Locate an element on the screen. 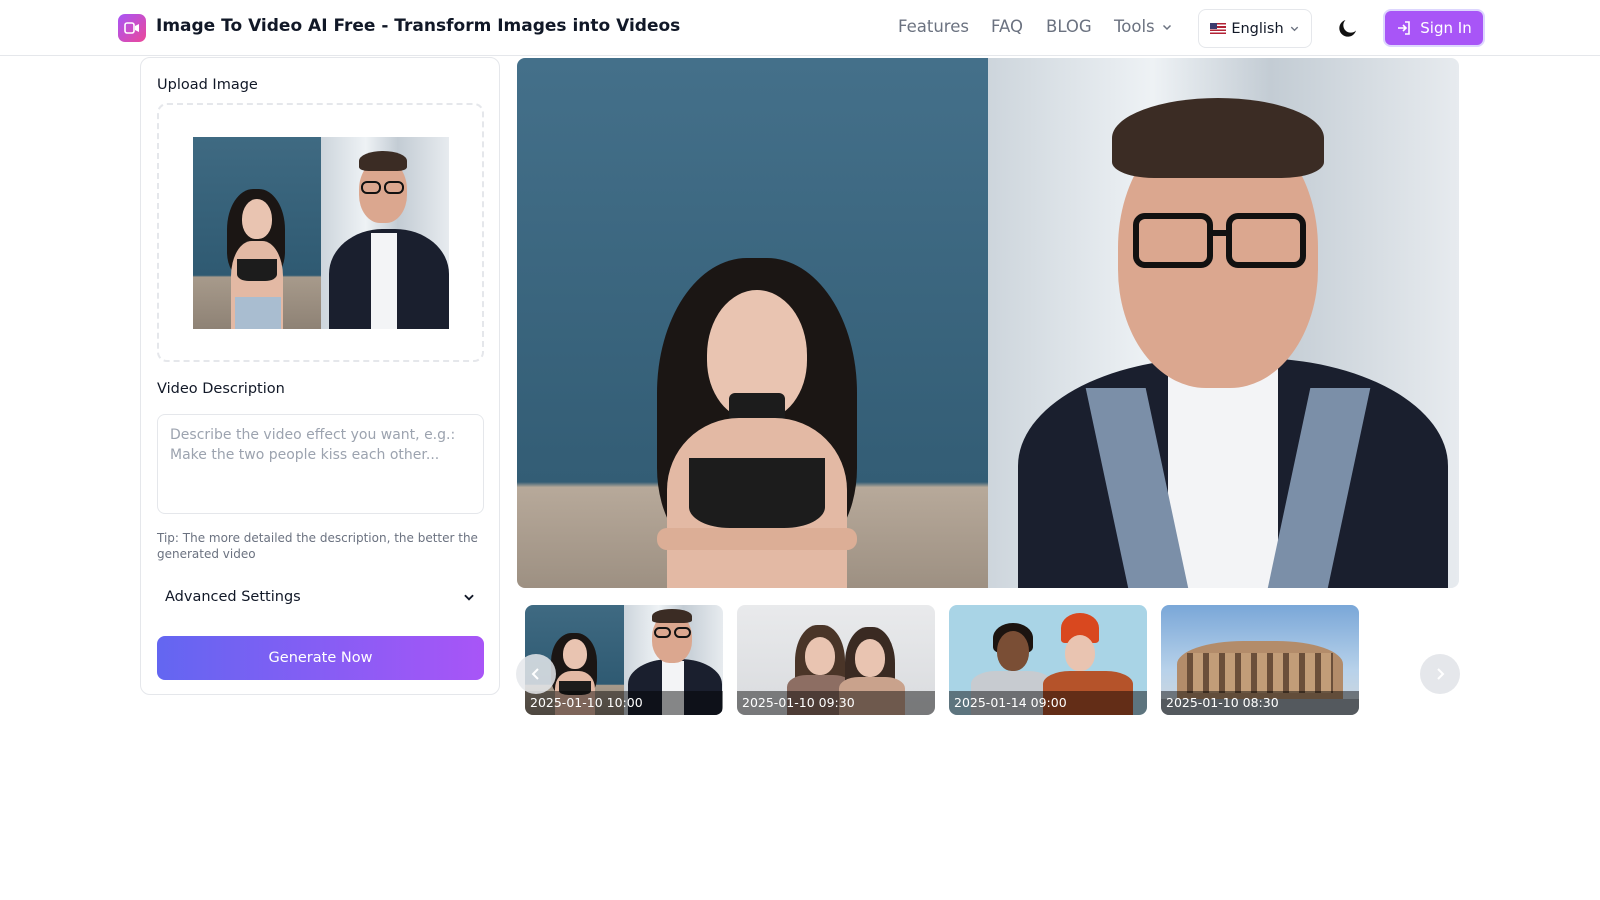  gallery-prev-button is located at coordinates (536, 674).